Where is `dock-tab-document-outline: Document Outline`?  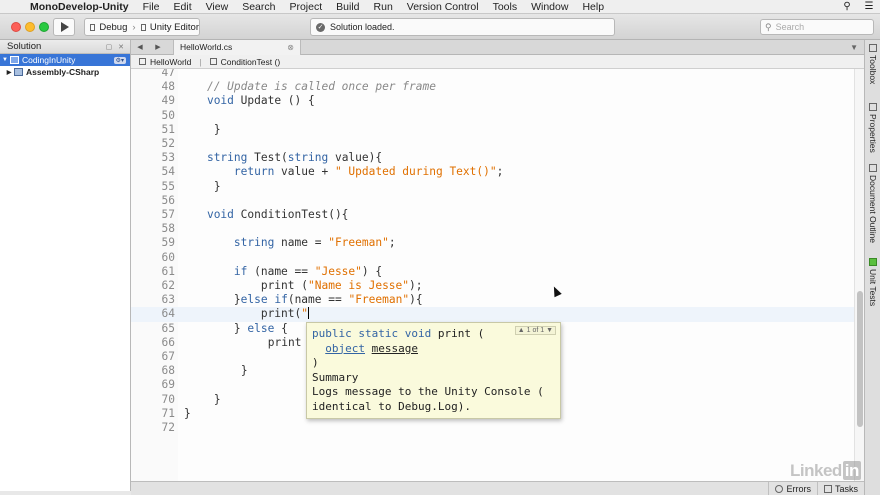
dock-tab-document-outline: Document Outline is located at coordinates (873, 203).